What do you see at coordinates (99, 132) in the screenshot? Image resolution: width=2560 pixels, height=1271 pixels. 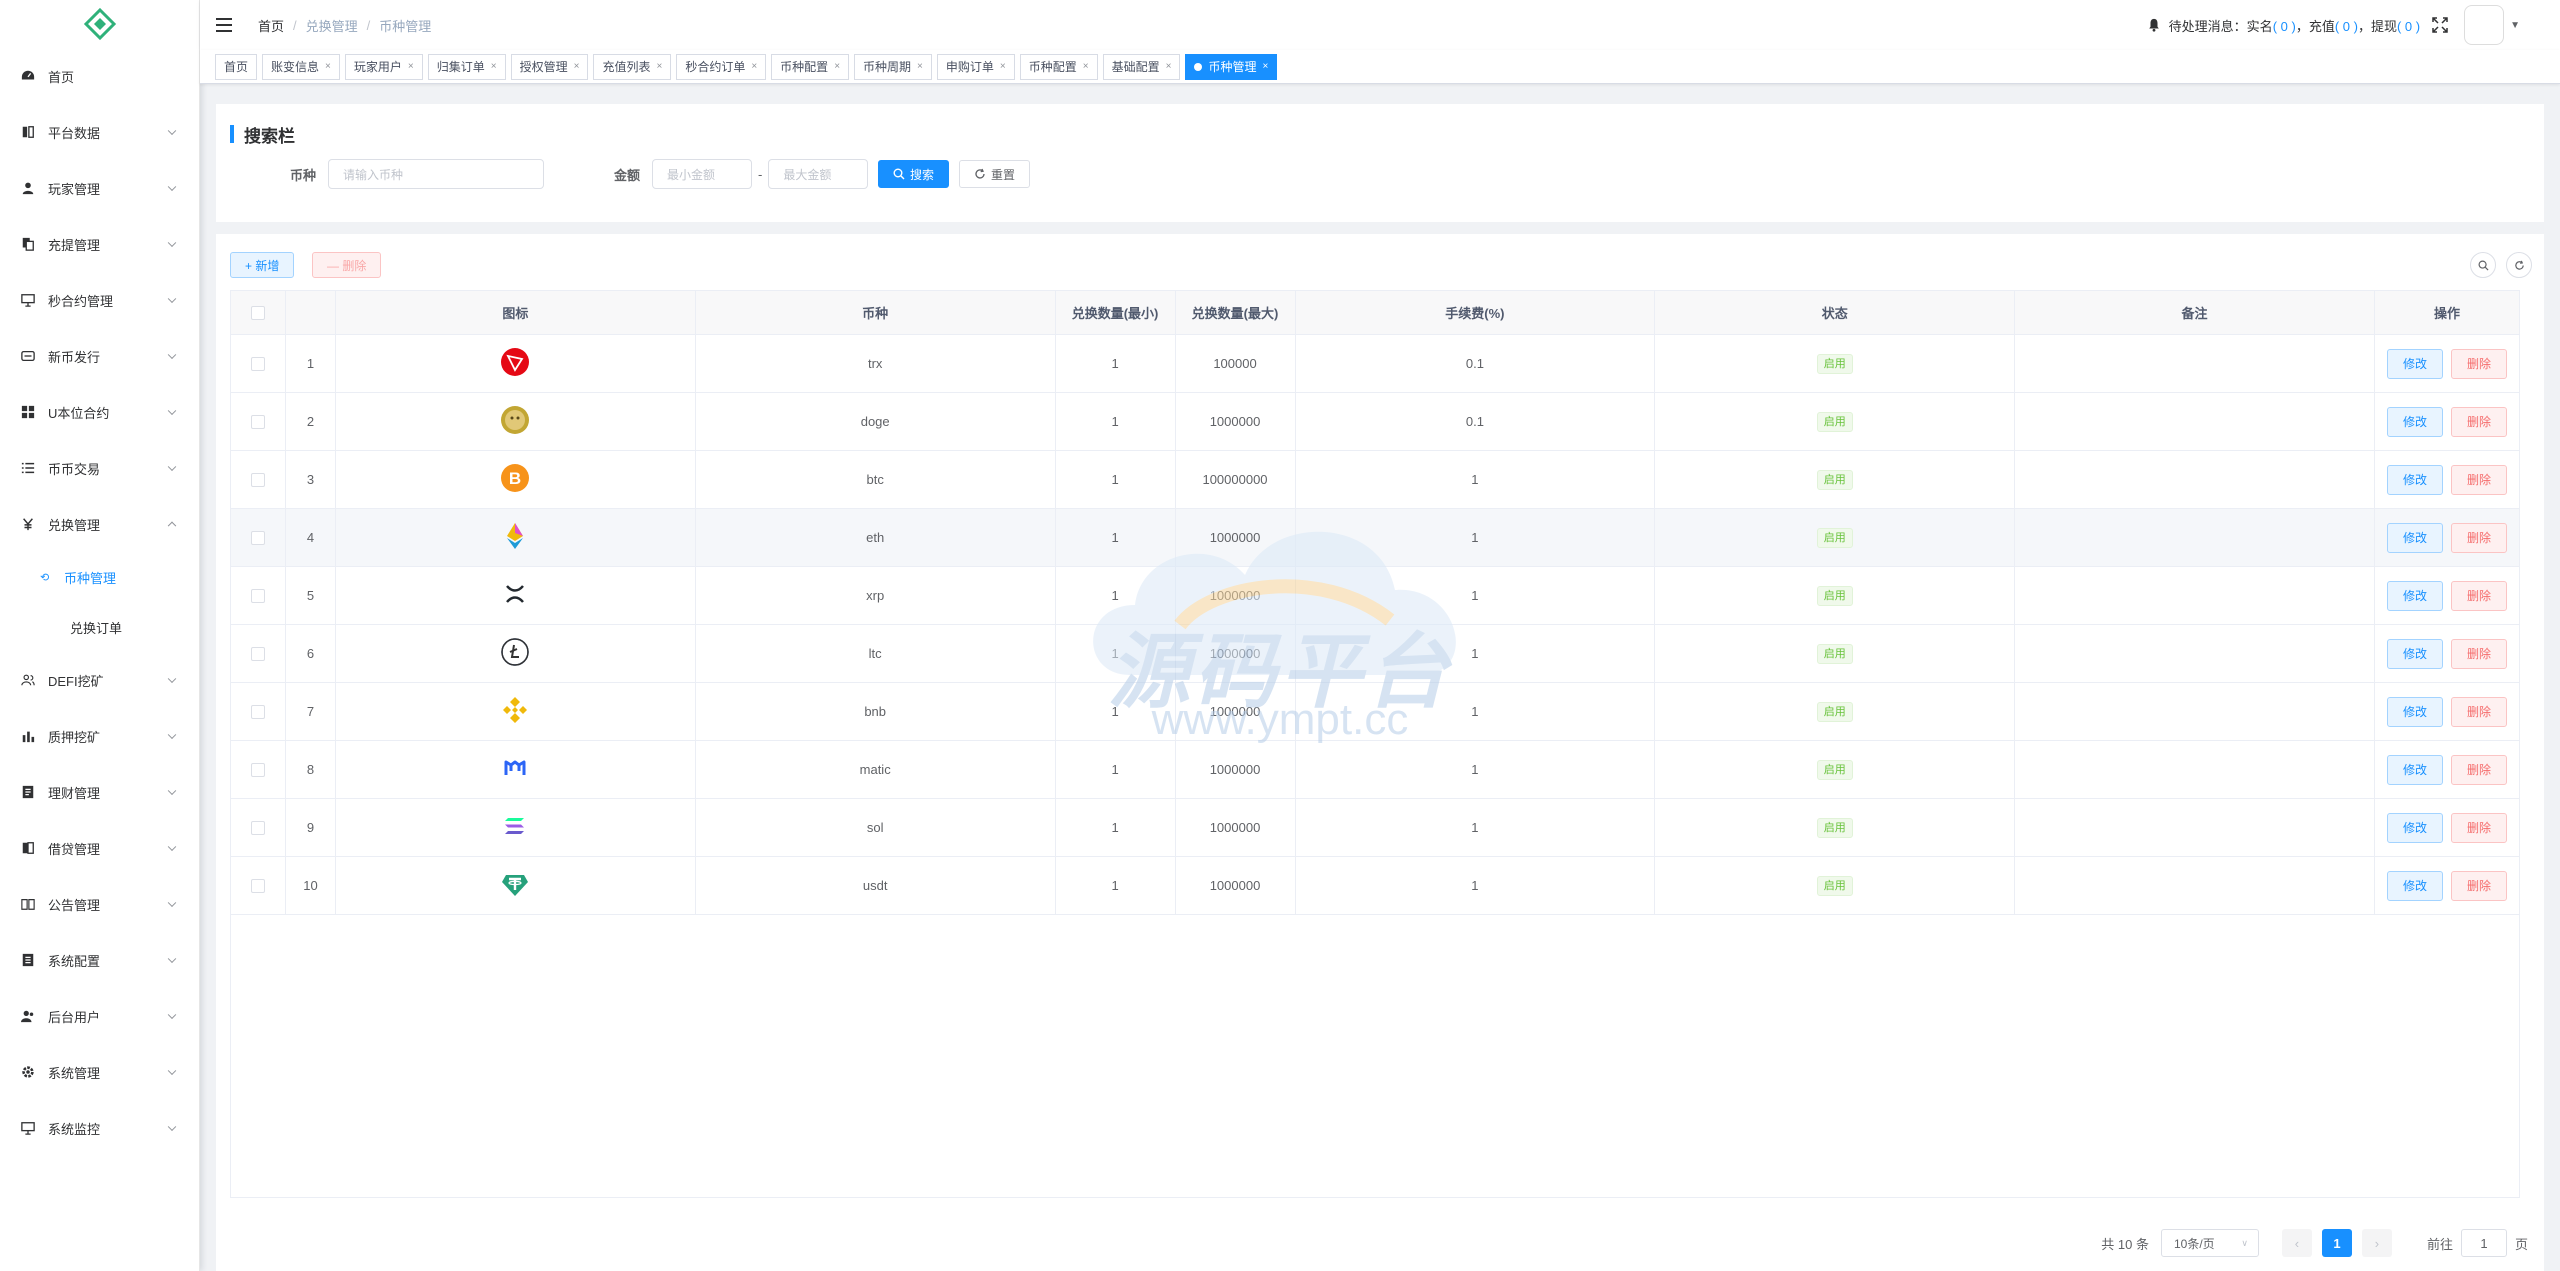 I see `sidebar-item-1: 平台数据` at bounding box center [99, 132].